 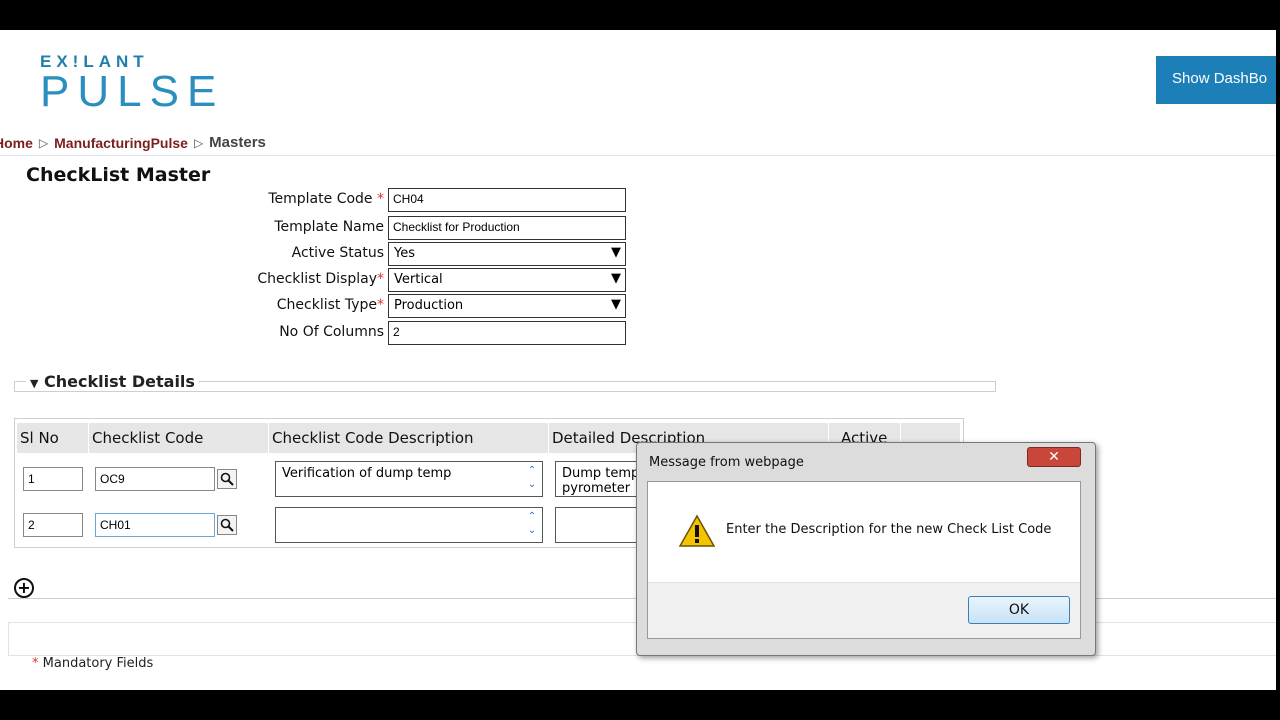 I want to click on row-2-sl-no-input: 2, so click(x=53, y=525).